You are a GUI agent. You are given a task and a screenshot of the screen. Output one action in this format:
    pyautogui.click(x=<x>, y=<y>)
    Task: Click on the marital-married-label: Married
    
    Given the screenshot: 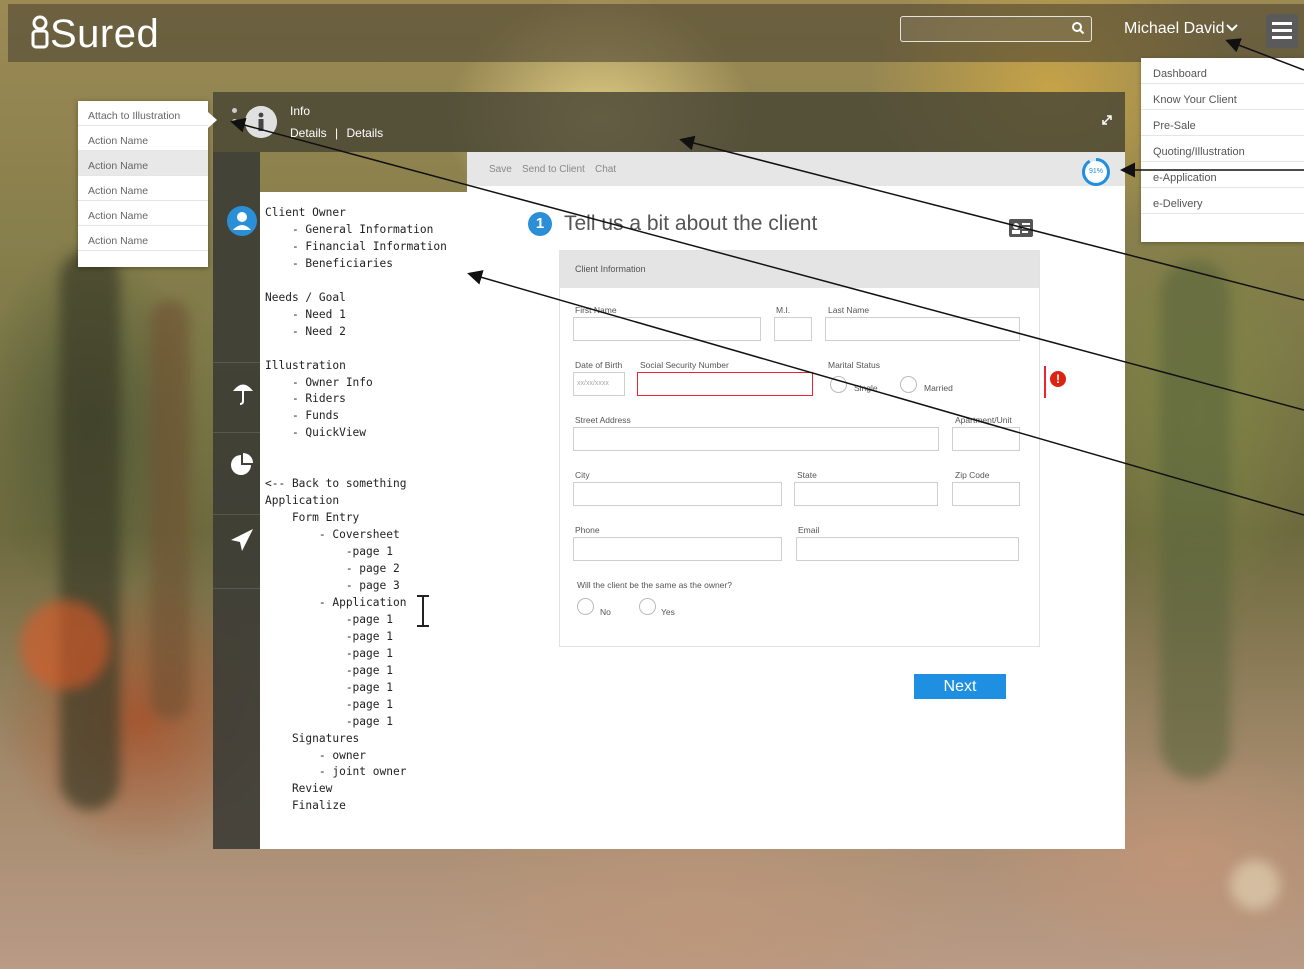 What is the action you would take?
    pyautogui.click(x=938, y=388)
    